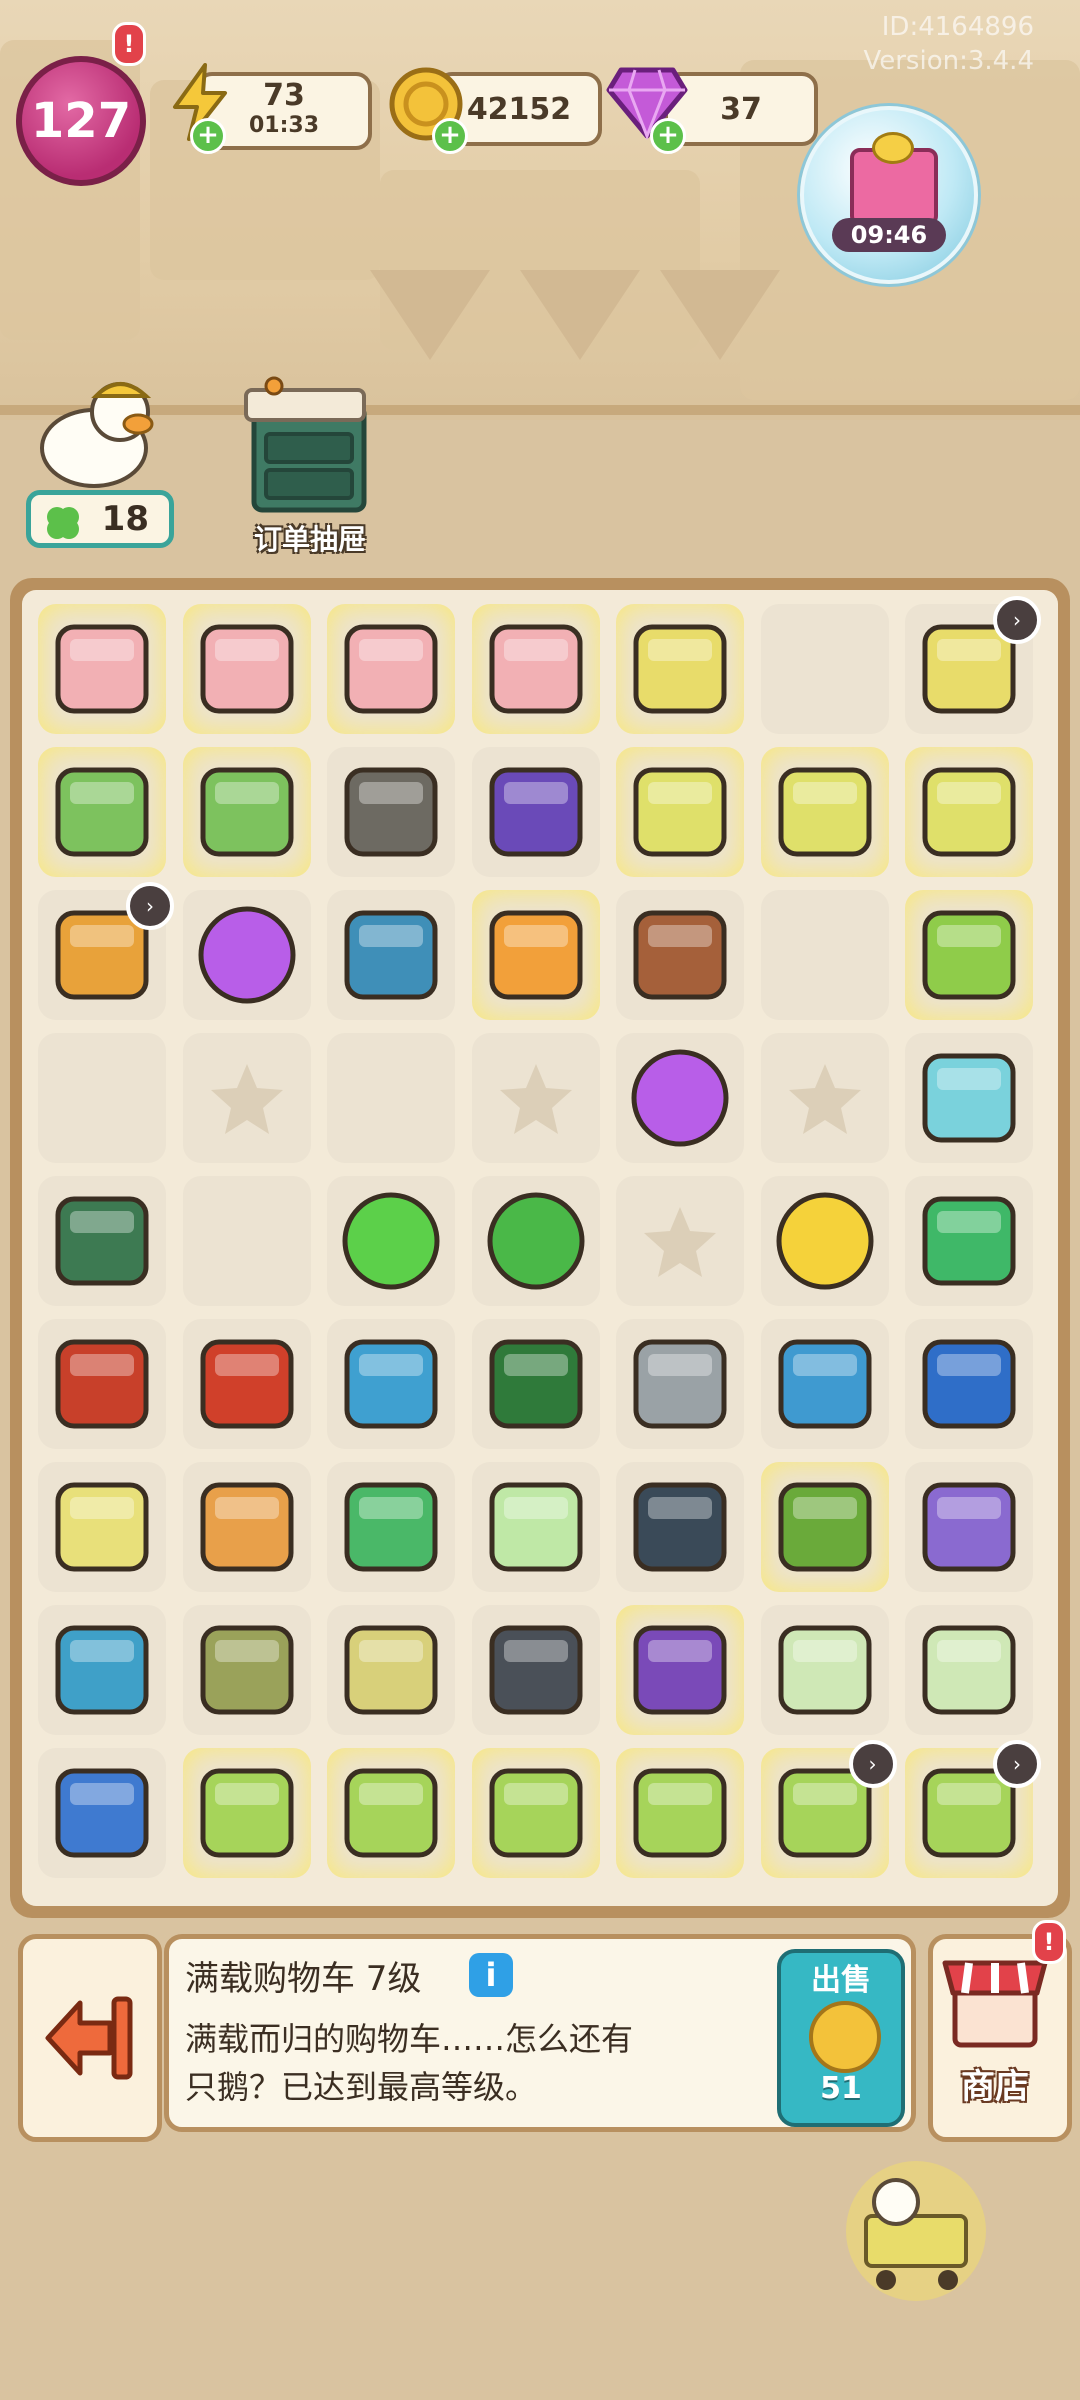  What do you see at coordinates (889, 235) in the screenshot?
I see `gift-timer: 09:46` at bounding box center [889, 235].